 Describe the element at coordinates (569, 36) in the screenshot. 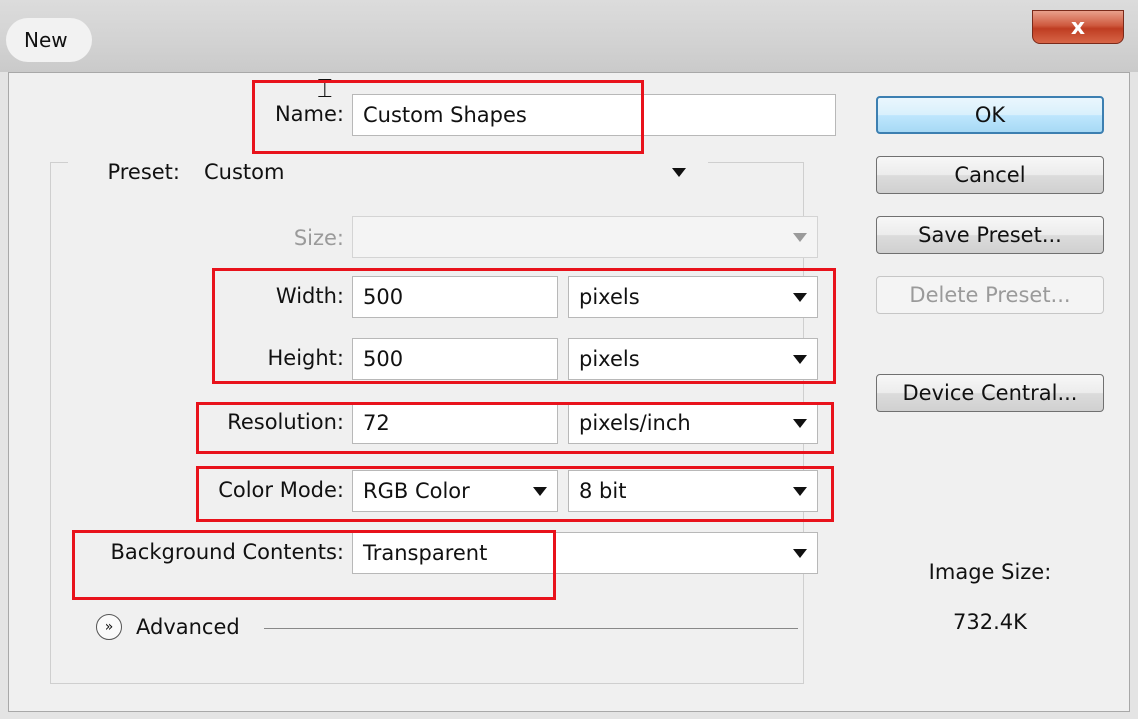

I see `title-bar: New x` at that location.